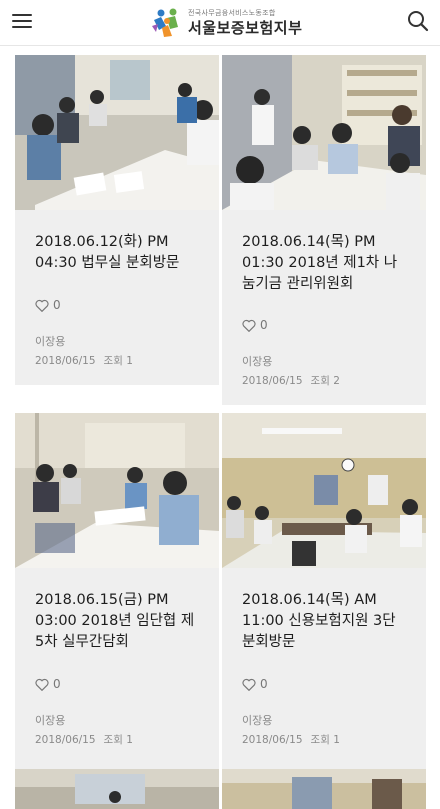  I want to click on logo-subtitle: 전국사무금융서비스노동조합, so click(232, 12).